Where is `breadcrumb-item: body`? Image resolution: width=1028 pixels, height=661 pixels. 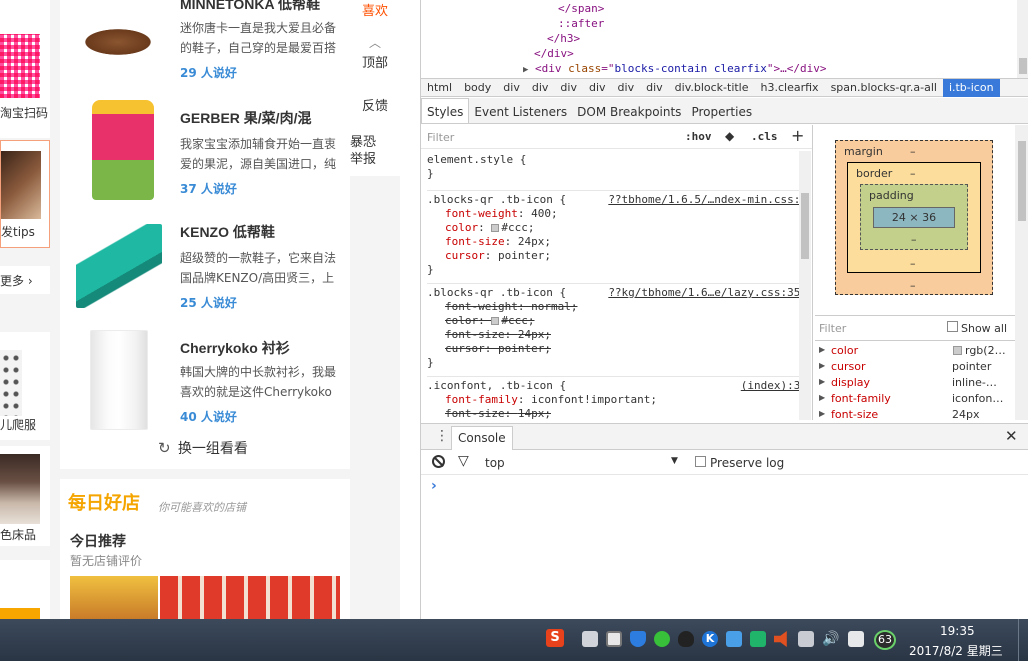
breadcrumb-item: body is located at coordinates (477, 88).